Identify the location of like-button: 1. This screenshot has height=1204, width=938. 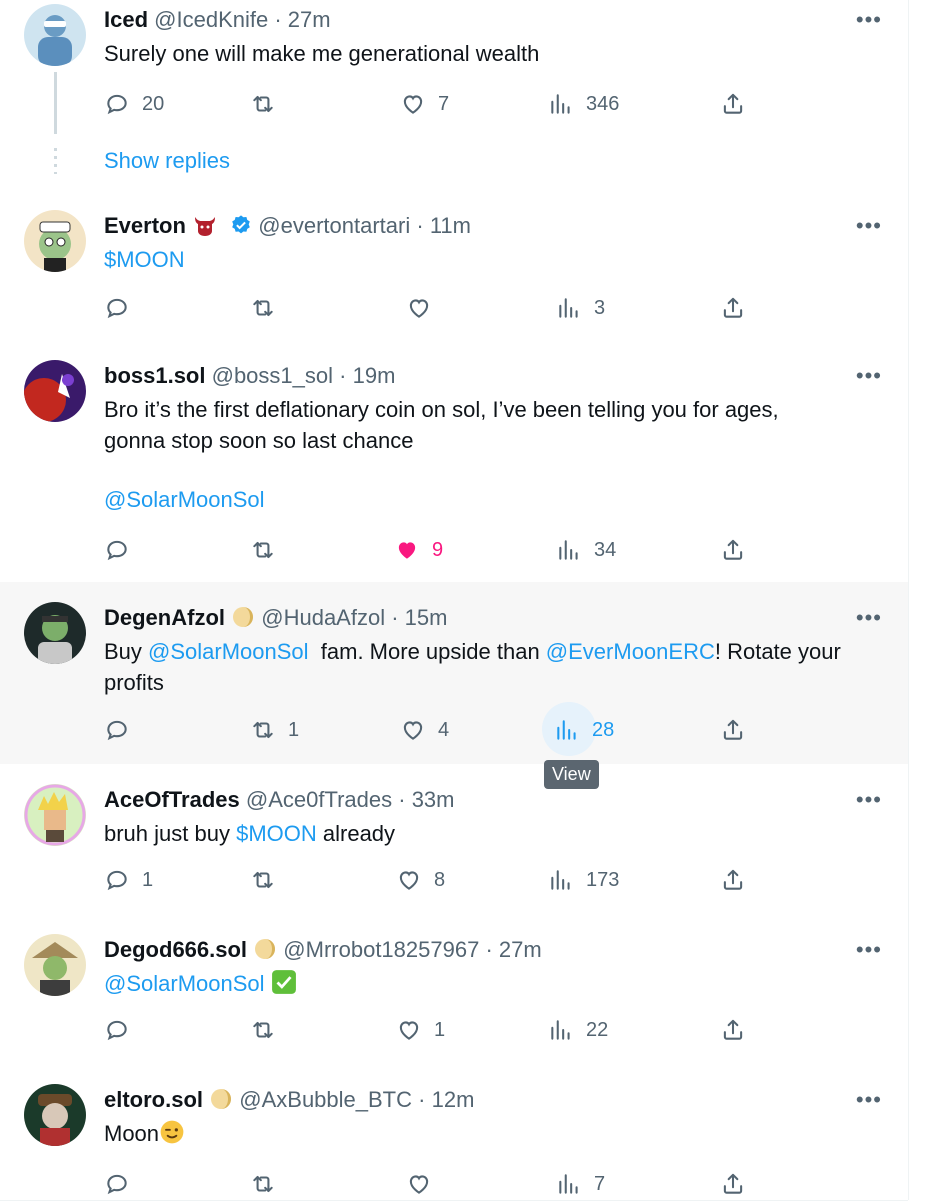
(420, 1030).